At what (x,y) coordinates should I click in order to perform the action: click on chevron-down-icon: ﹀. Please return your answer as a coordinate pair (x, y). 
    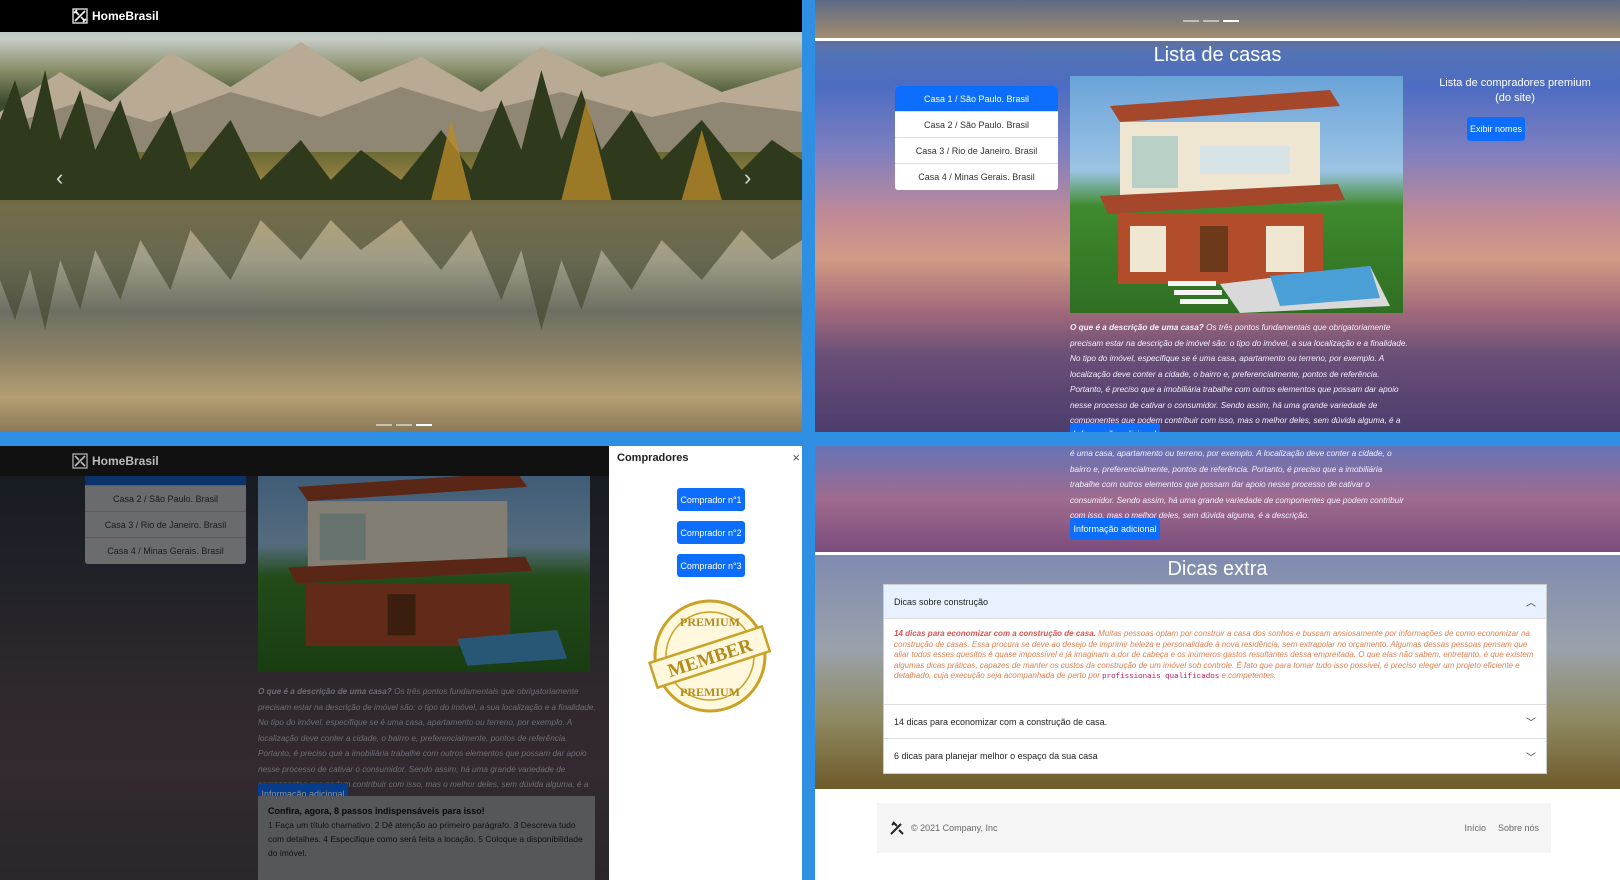
    Looking at the image, I should click on (1531, 723).